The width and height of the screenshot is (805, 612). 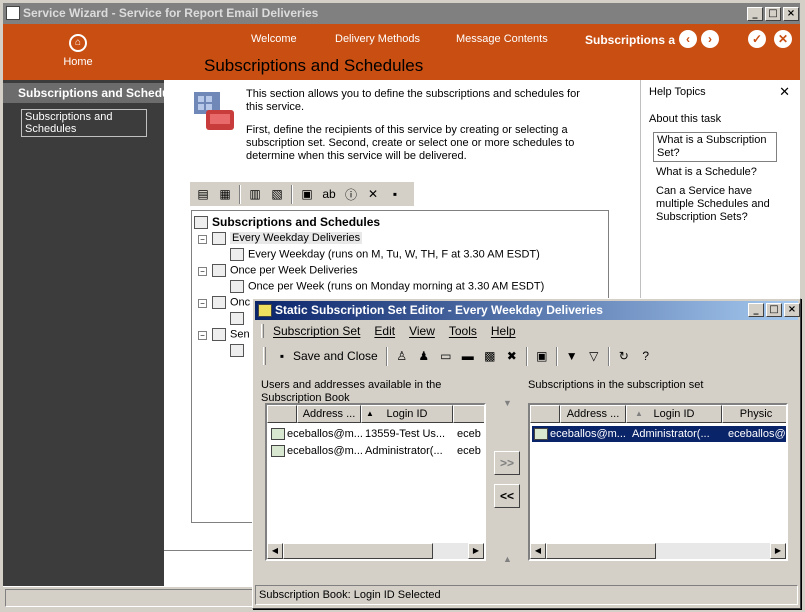 What do you see at coordinates (376, 434) in the screenshot?
I see `table-row: eceballos@m... 13559-Test Us... eceb` at bounding box center [376, 434].